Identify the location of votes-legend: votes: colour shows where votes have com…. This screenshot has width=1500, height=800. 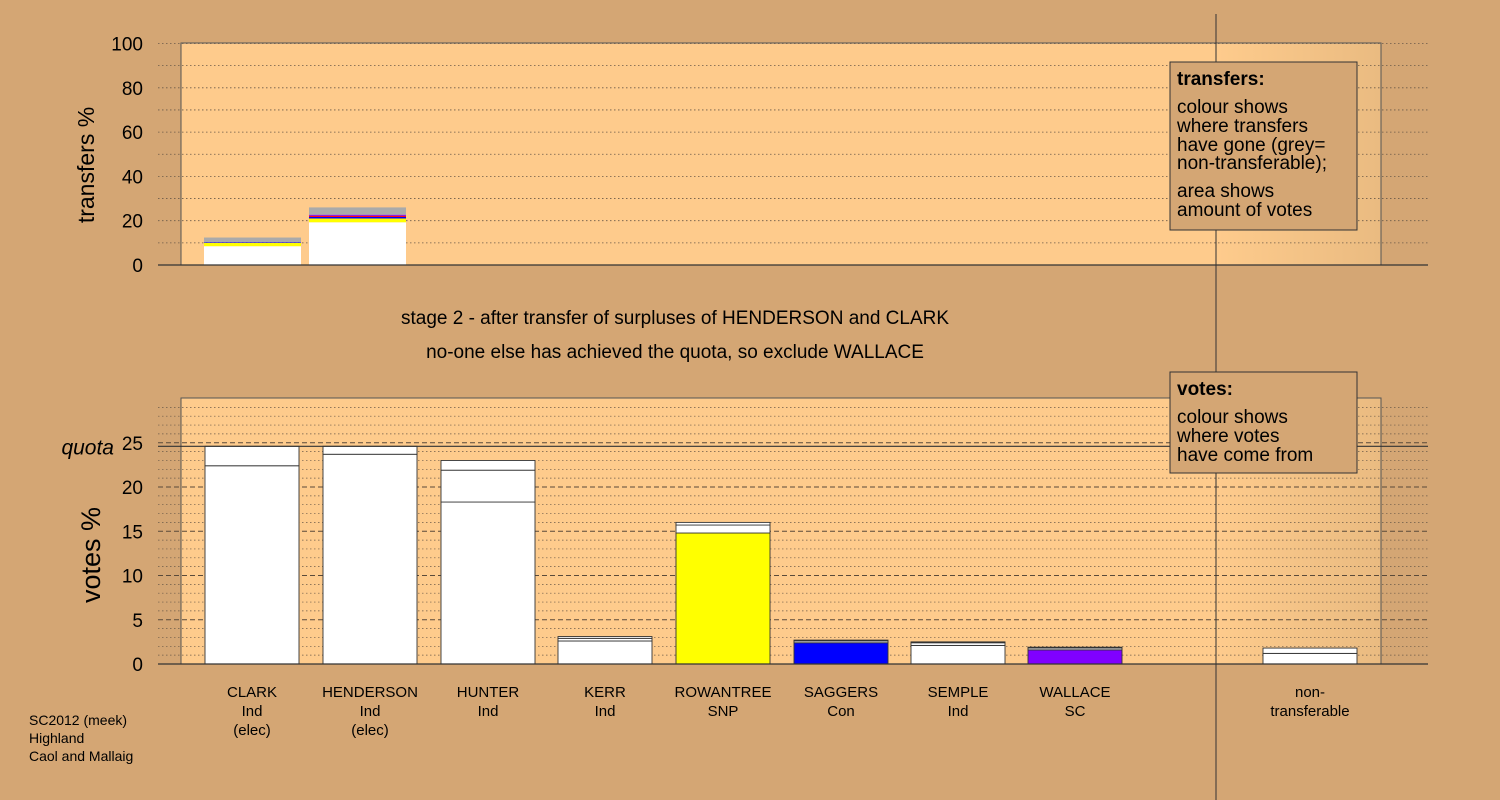
(1263, 422).